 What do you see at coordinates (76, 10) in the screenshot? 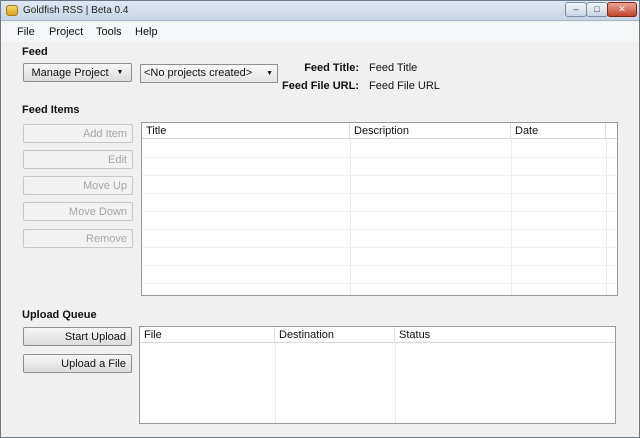
I see `window-title: Goldfish RSS | Beta 0.4` at bounding box center [76, 10].